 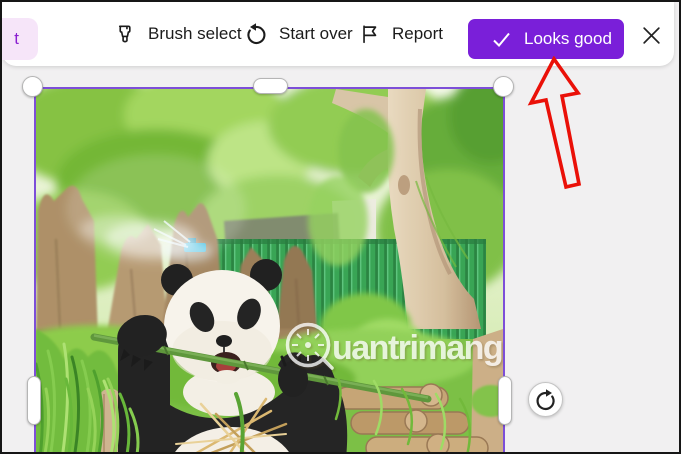 What do you see at coordinates (32, 86) in the screenshot?
I see `resize-handle-top-left` at bounding box center [32, 86].